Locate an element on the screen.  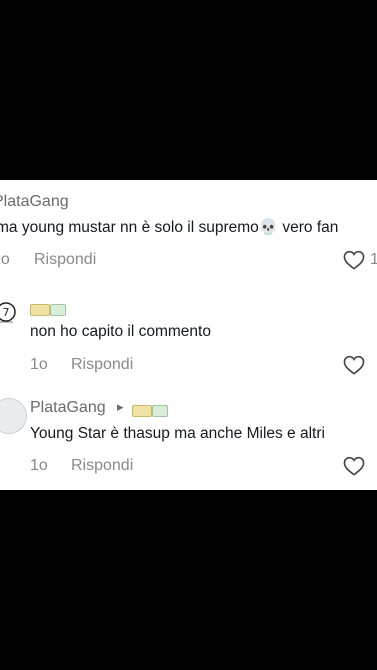
reply-text: non ho capito il commento is located at coordinates (120, 331).